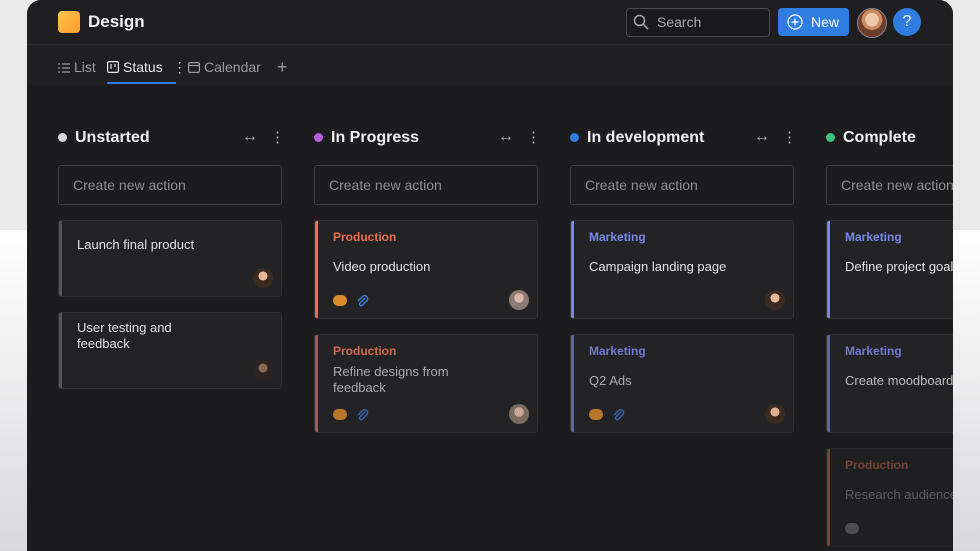  I want to click on calendar-icon, so click(194, 68).